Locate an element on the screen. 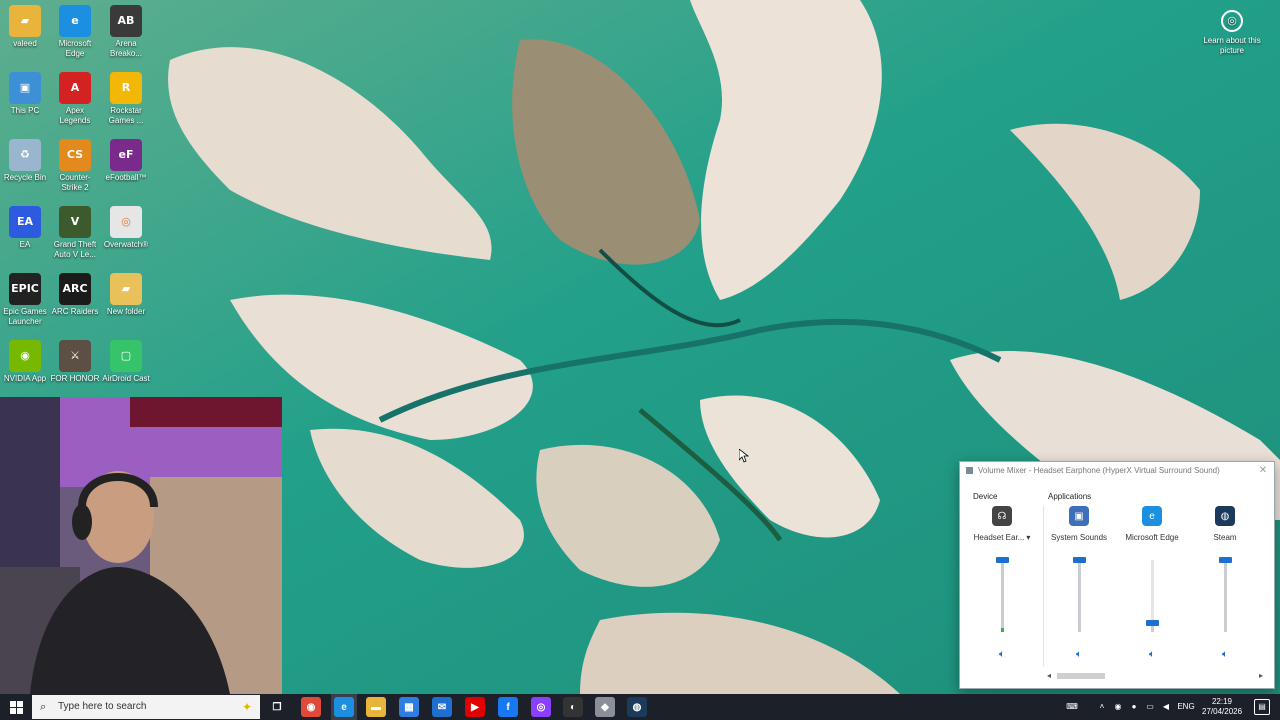  speaker-icon is located at coordinates (969, 470).